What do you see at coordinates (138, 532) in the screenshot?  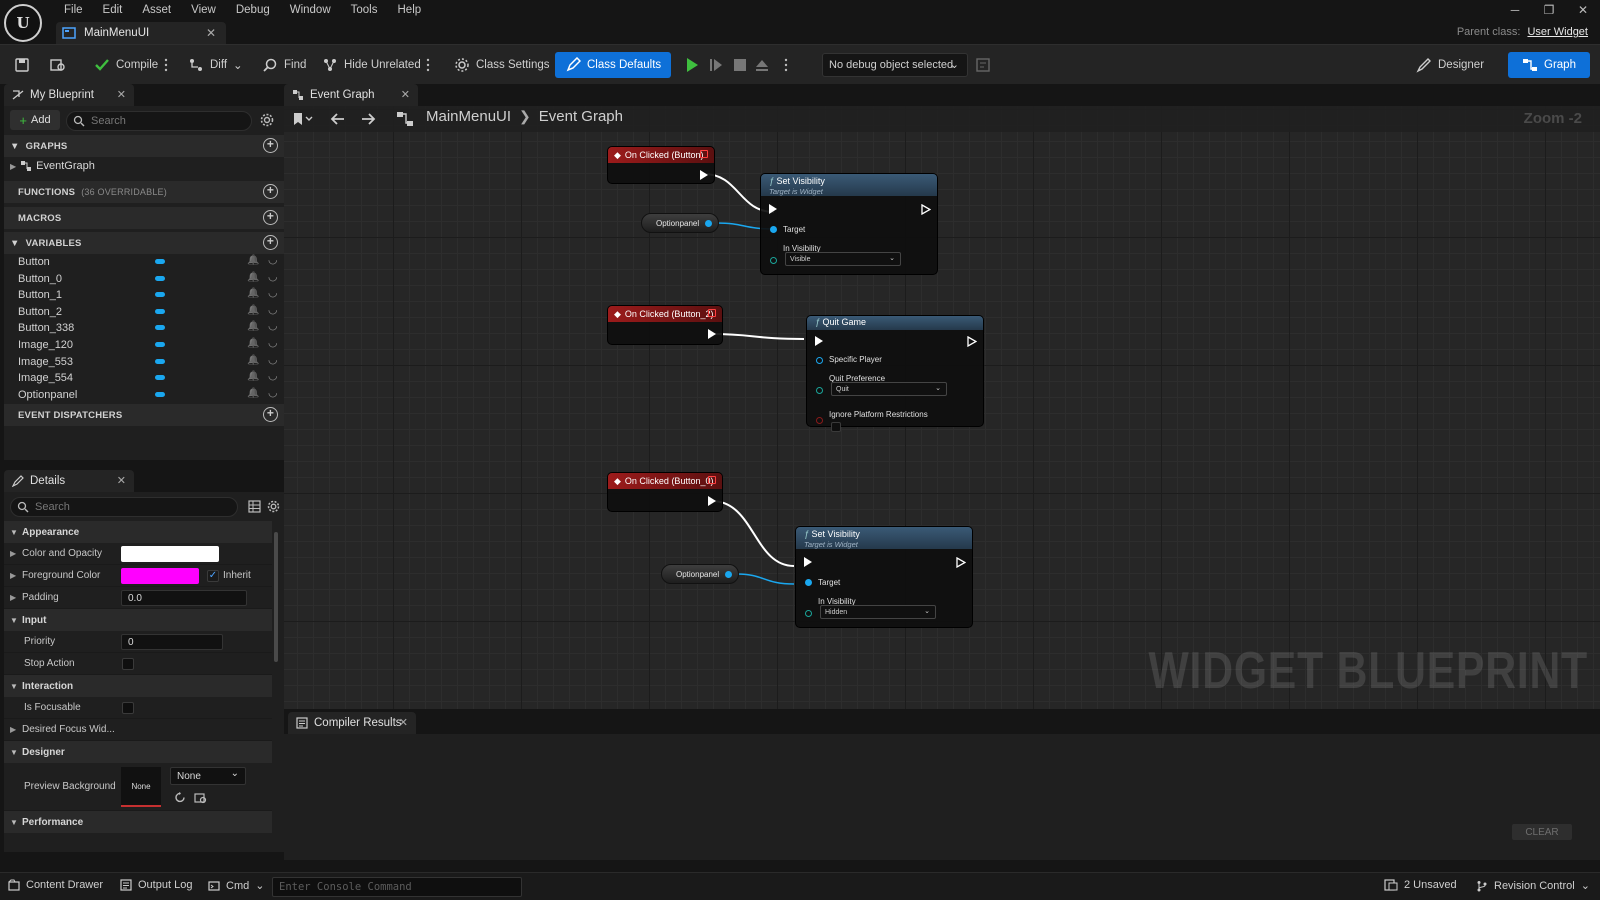 I see `appearance-category: ▼ Appearance` at bounding box center [138, 532].